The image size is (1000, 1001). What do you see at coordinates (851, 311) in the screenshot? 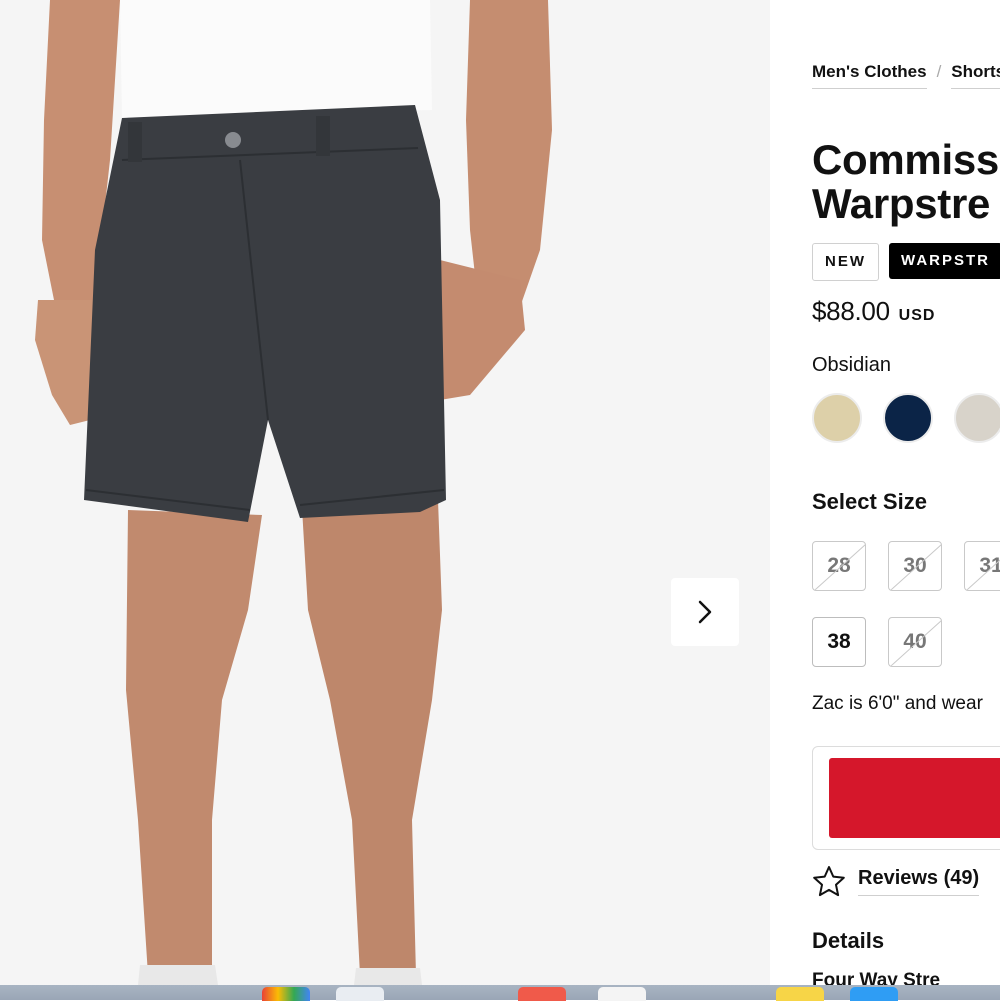
I see `price-amount: $88.00` at bounding box center [851, 311].